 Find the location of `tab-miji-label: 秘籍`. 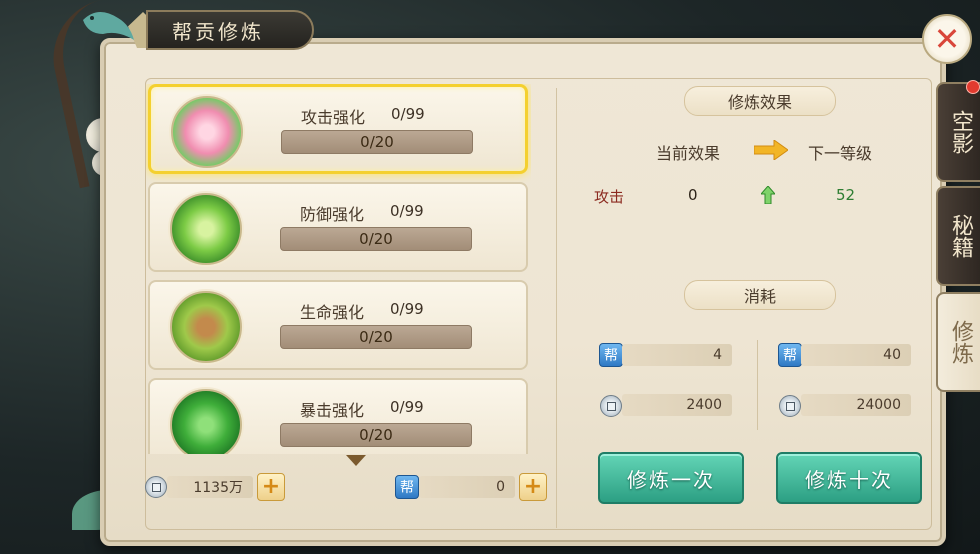

tab-miji-label: 秘籍 is located at coordinates (960, 236).